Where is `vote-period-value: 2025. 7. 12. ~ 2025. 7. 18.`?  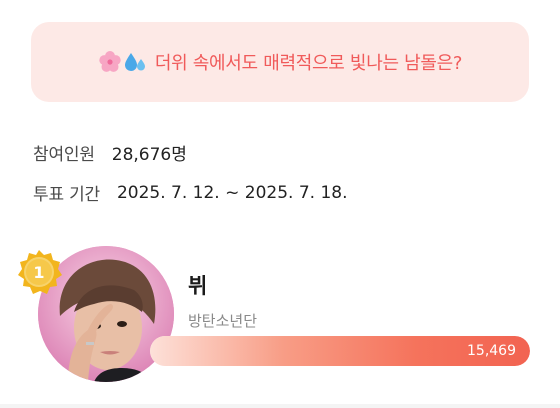 vote-period-value: 2025. 7. 12. ~ 2025. 7. 18. is located at coordinates (232, 192).